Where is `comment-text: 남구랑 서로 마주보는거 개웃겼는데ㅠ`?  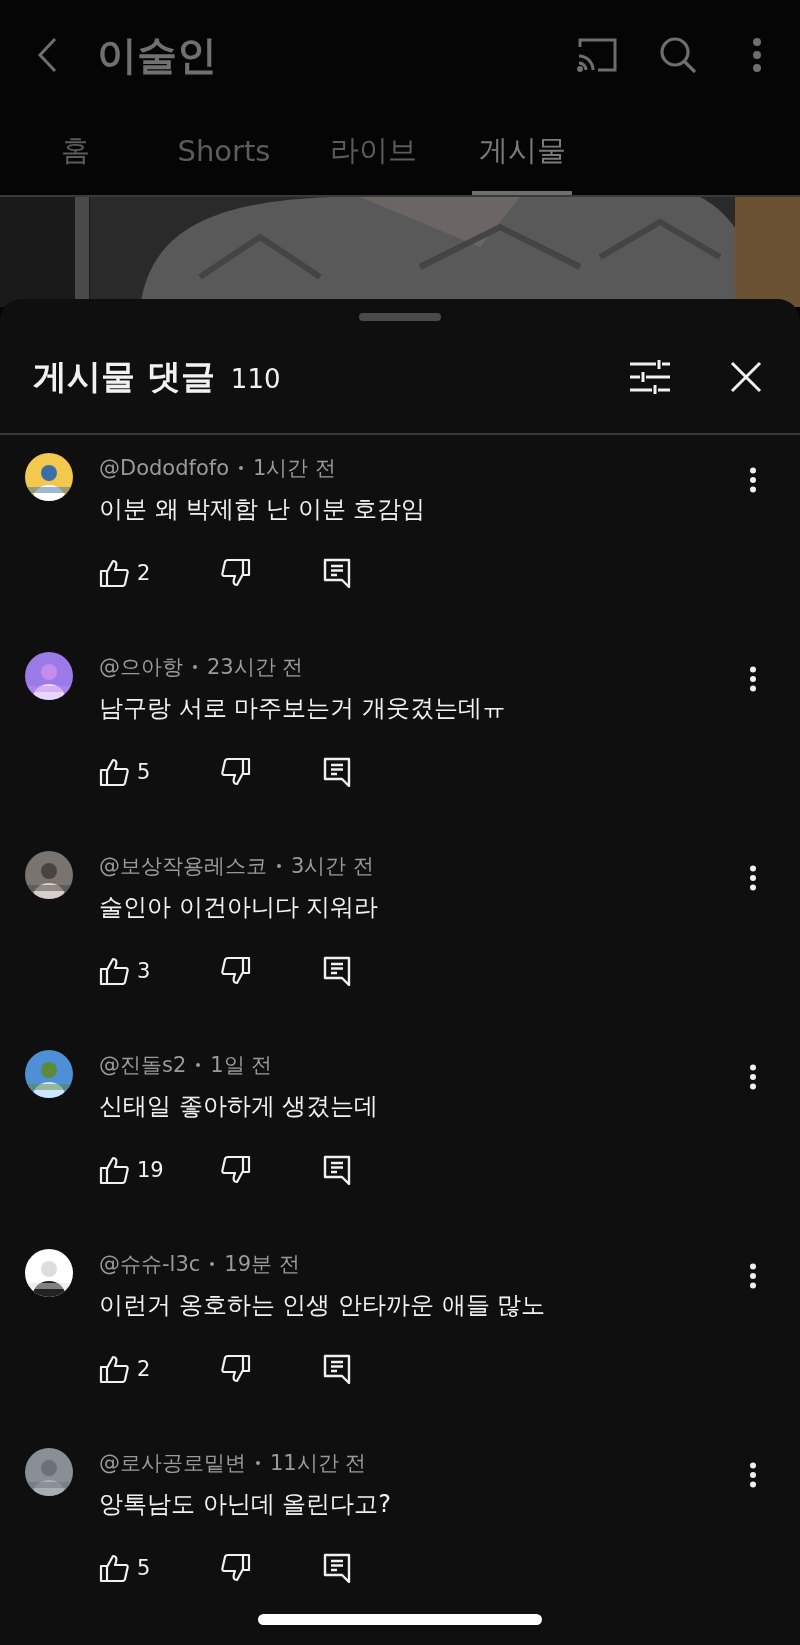
comment-text: 남구랑 서로 마주보는거 개웃겼는데ㅠ is located at coordinates (303, 708).